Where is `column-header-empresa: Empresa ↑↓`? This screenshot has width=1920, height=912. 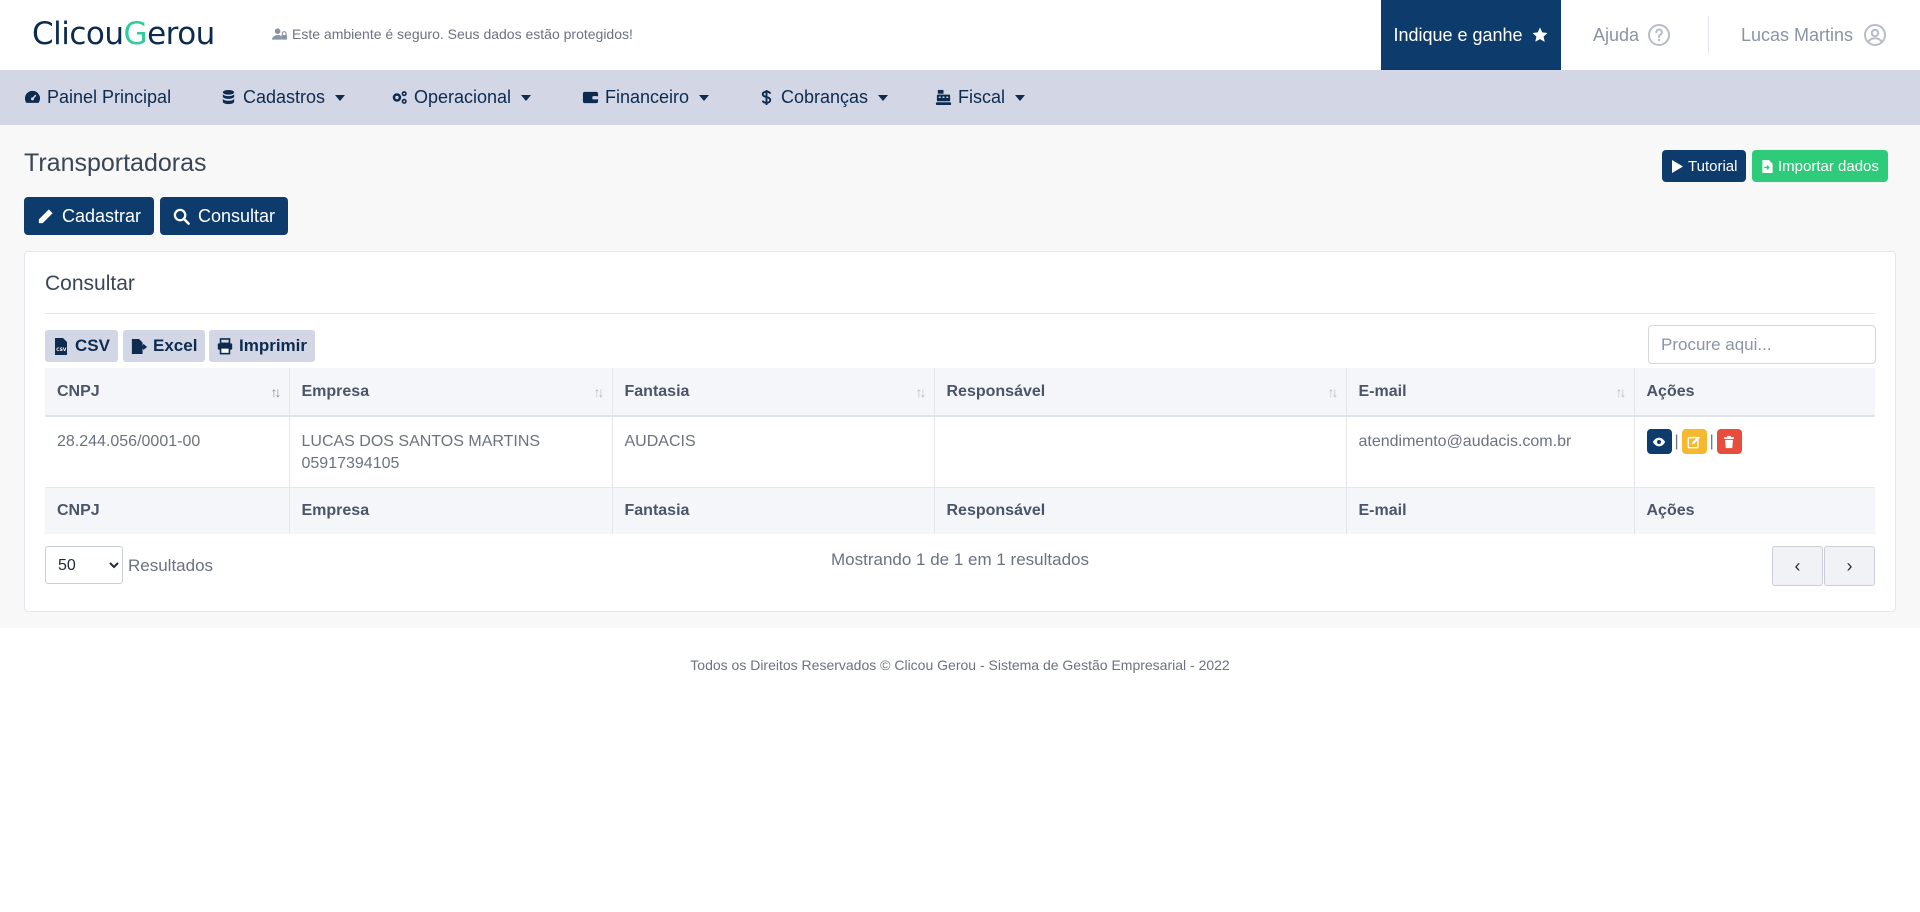 column-header-empresa: Empresa ↑↓ is located at coordinates (451, 392).